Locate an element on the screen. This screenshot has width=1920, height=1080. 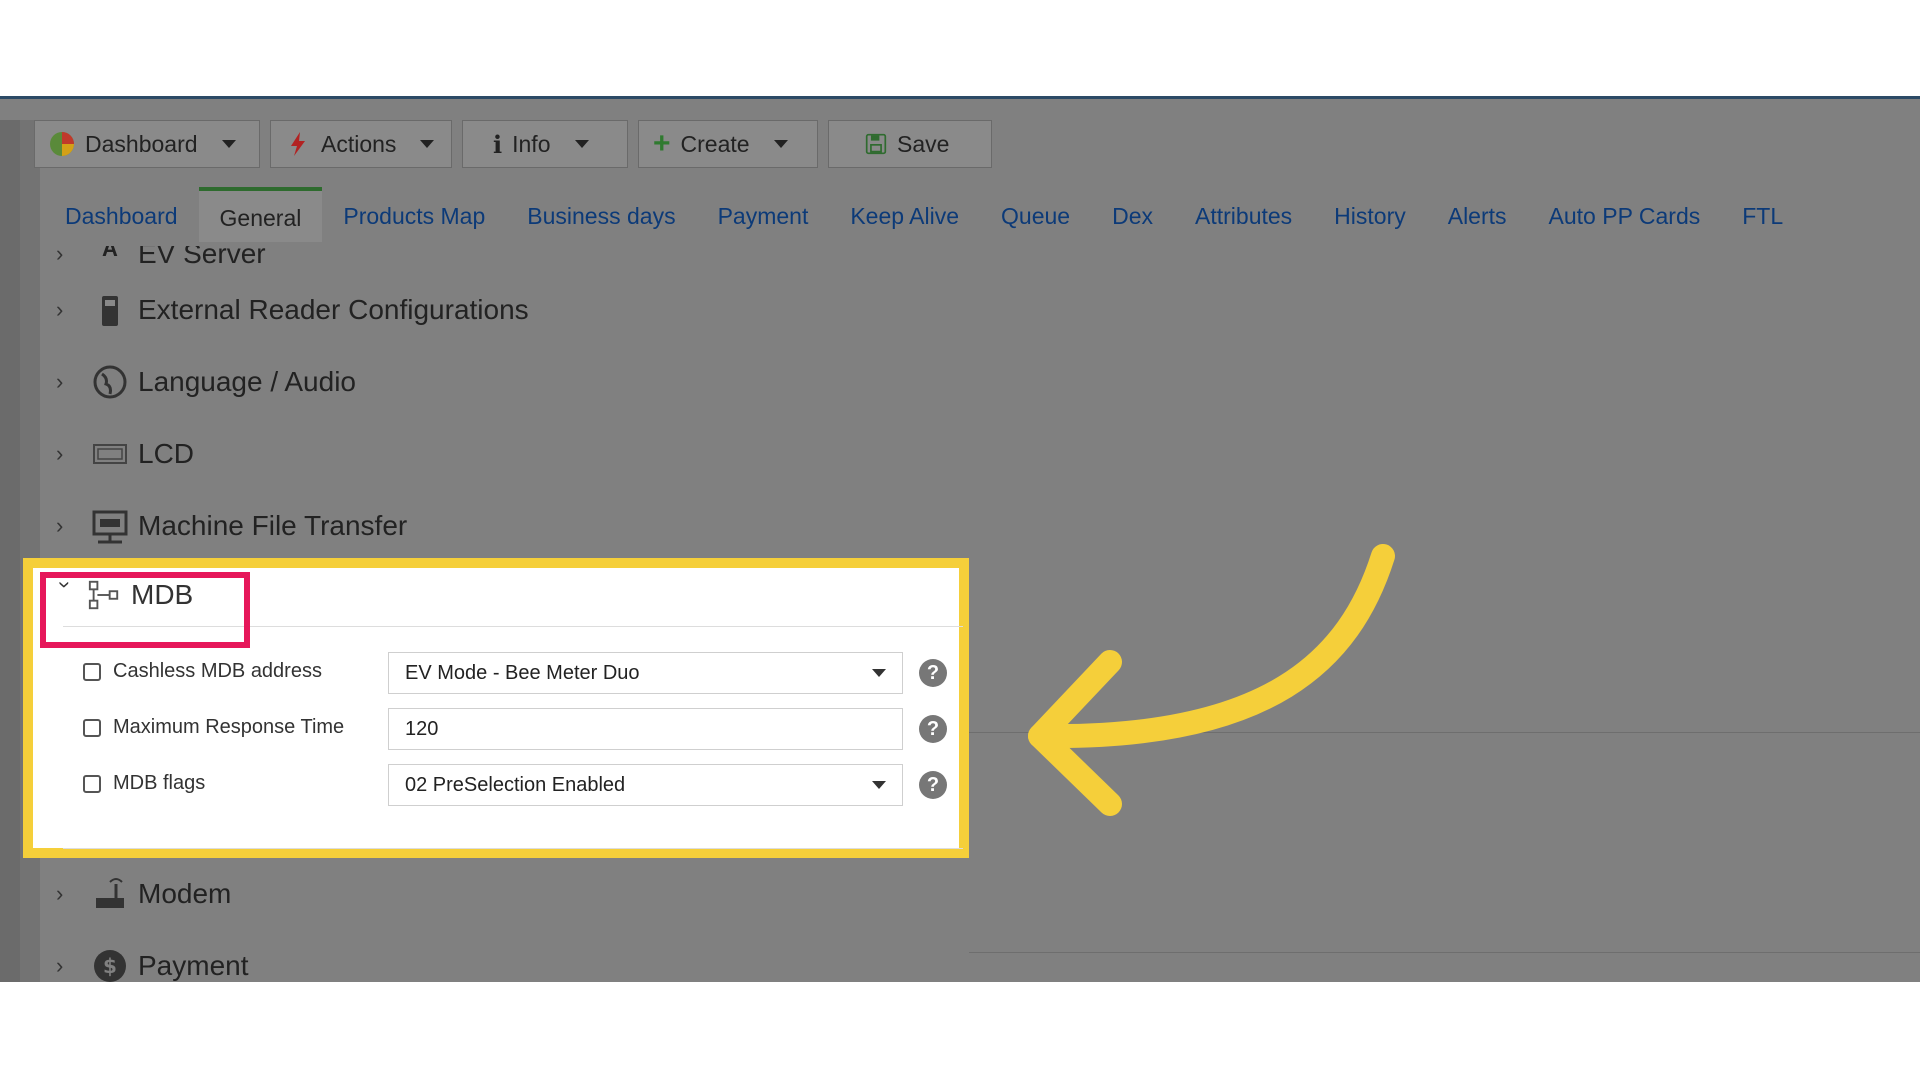
setting-row-cashless-mdb-address: Cashless MDB address is located at coordinates (202, 671).